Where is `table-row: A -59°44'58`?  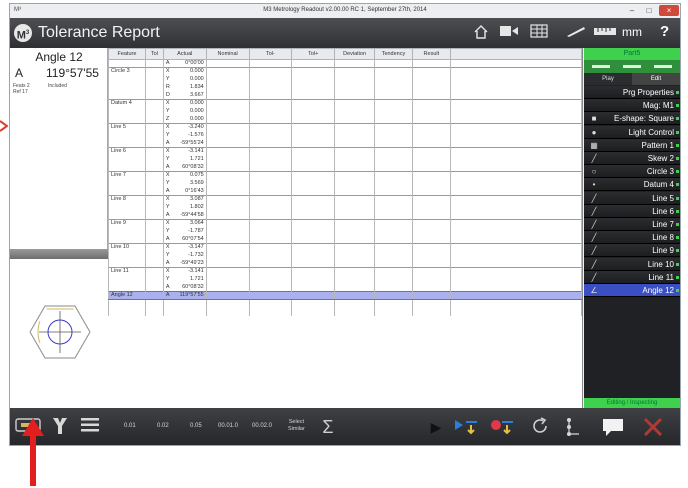
table-row: A -59°44'58 is located at coordinates (345, 215).